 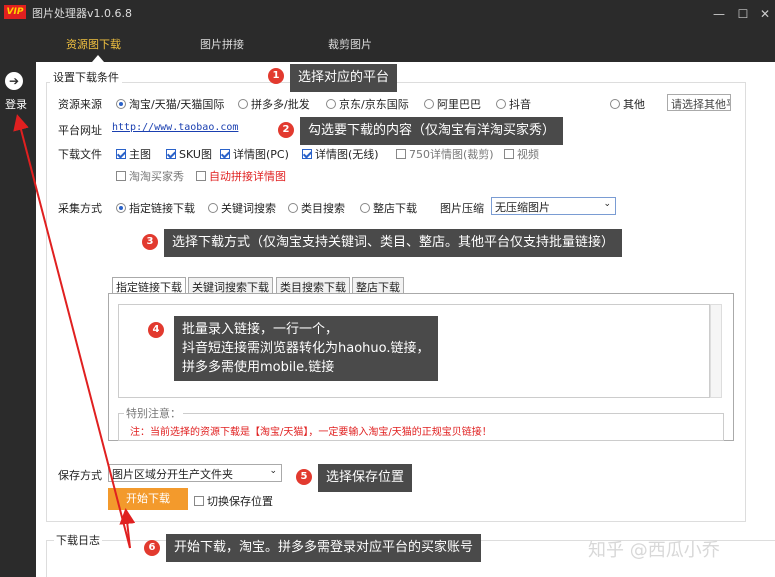 What do you see at coordinates (344, 78) in the screenshot?
I see `callout-1: 选择对应的平台` at bounding box center [344, 78].